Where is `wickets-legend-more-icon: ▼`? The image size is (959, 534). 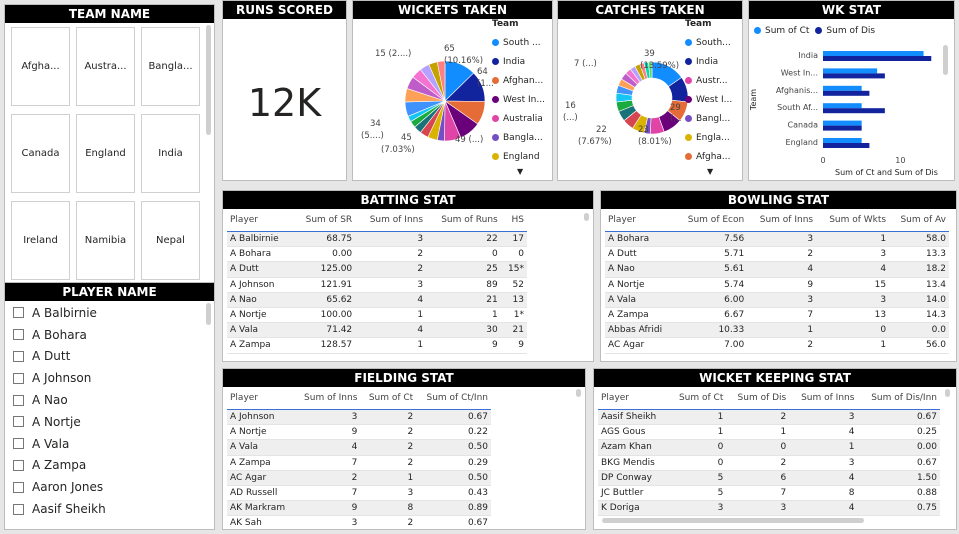
wickets-legend-more-icon: ▼ is located at coordinates (520, 171).